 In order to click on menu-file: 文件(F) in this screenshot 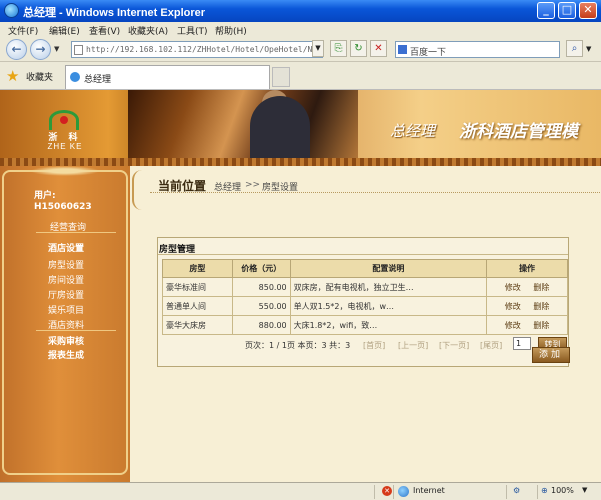, I will do `click(23, 30)`.